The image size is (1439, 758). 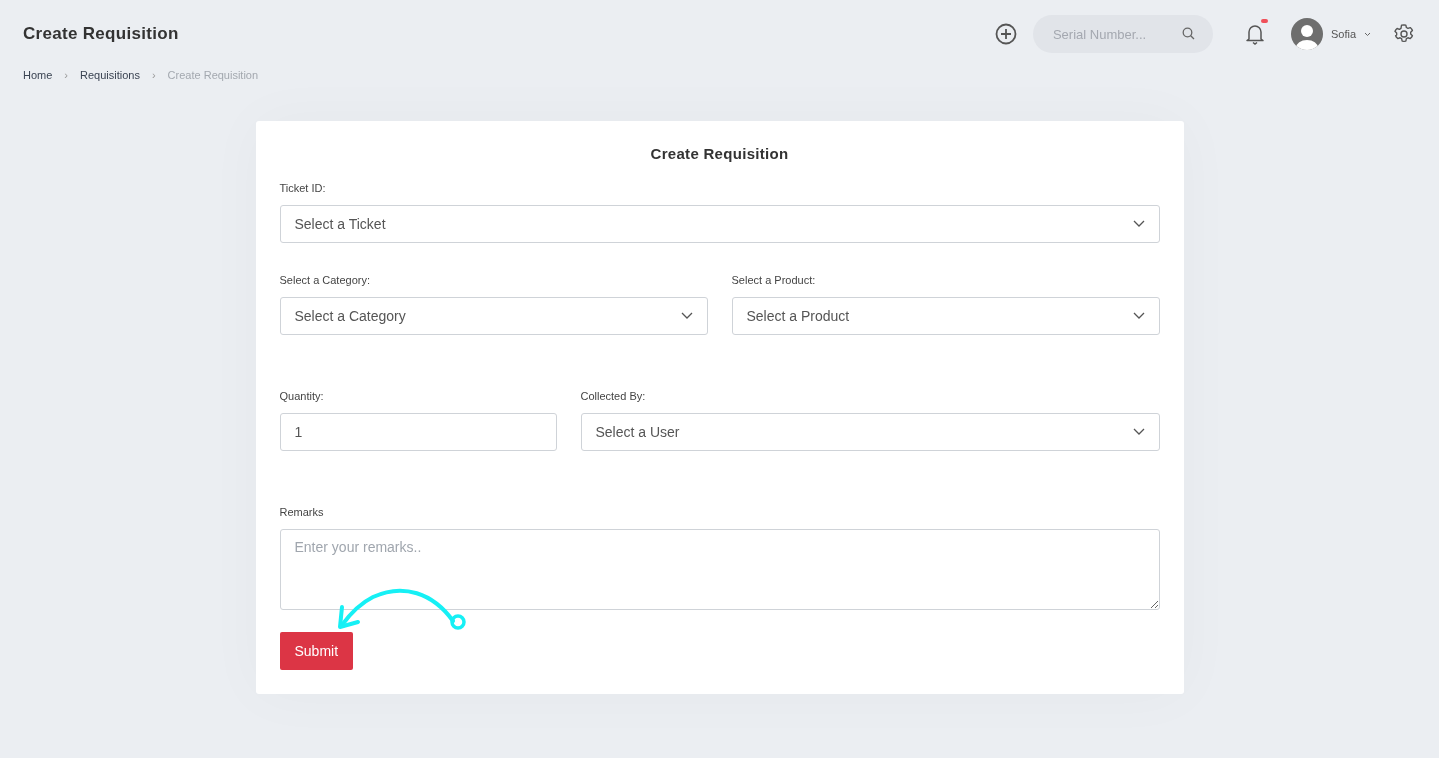 What do you see at coordinates (418, 432) in the screenshot?
I see `quantity-field: 1` at bounding box center [418, 432].